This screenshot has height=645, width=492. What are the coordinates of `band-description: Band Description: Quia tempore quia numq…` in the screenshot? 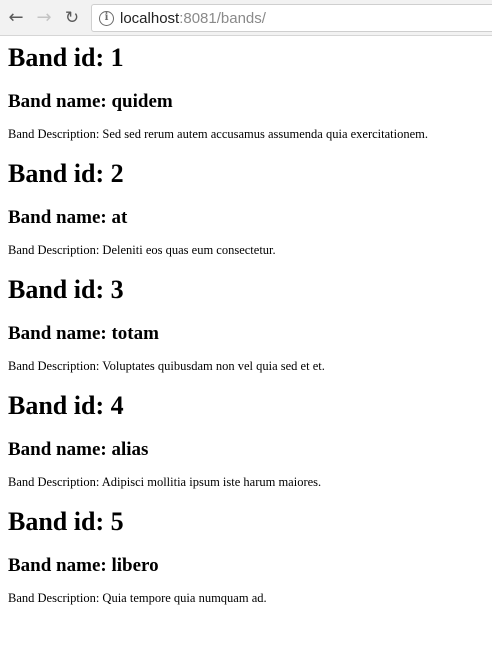 It's located at (137, 598).